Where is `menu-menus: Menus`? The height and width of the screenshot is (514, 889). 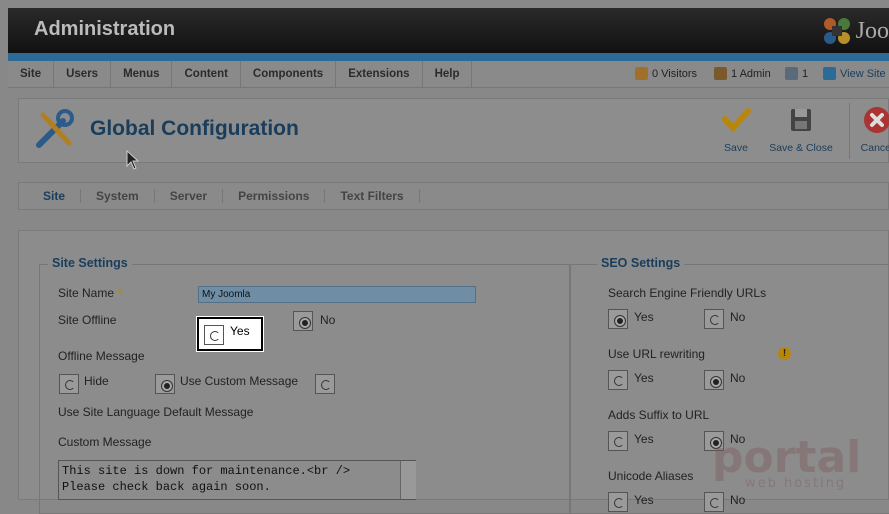 menu-menus: Menus is located at coordinates (142, 74).